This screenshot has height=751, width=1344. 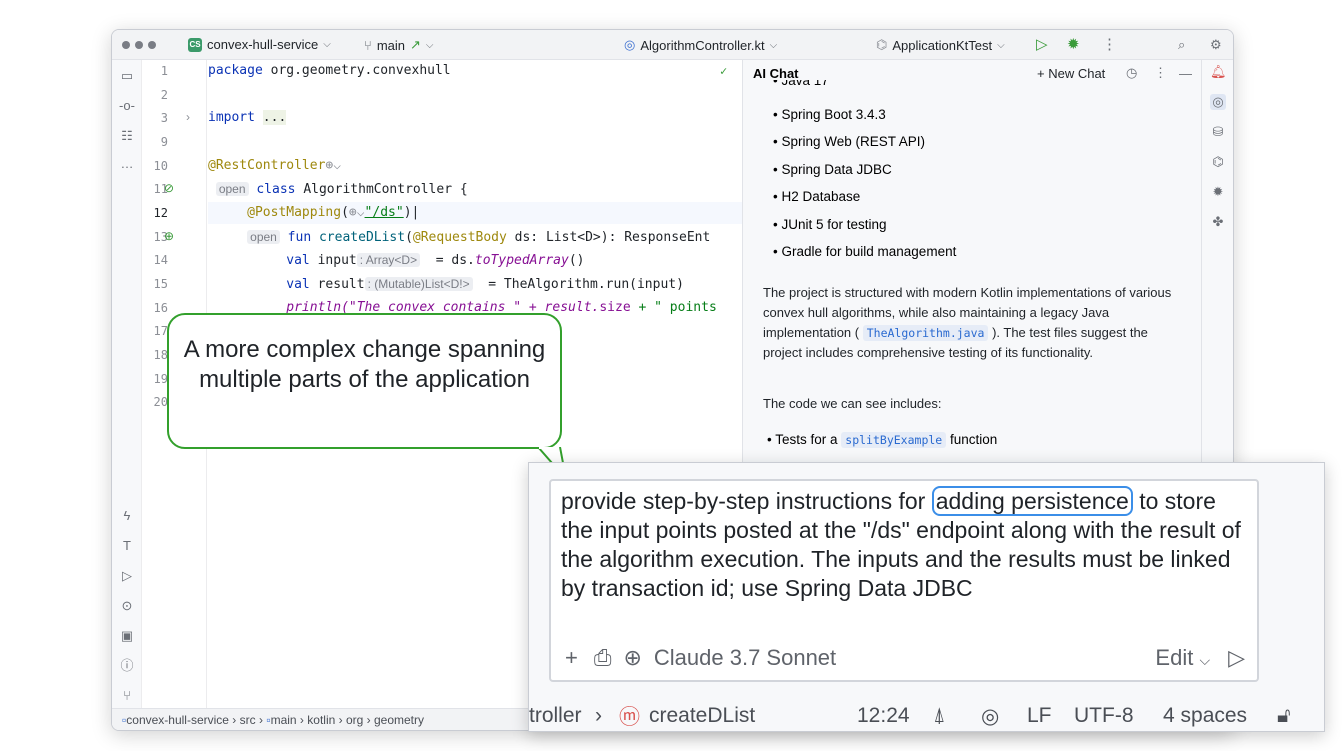 I want to click on project-icon: CS, so click(x=195, y=44).